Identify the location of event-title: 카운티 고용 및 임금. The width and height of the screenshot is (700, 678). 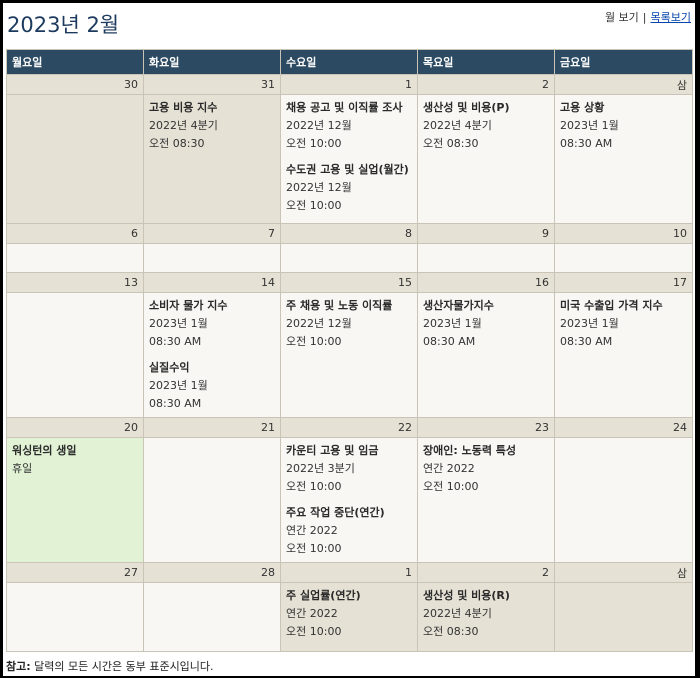
(349, 451).